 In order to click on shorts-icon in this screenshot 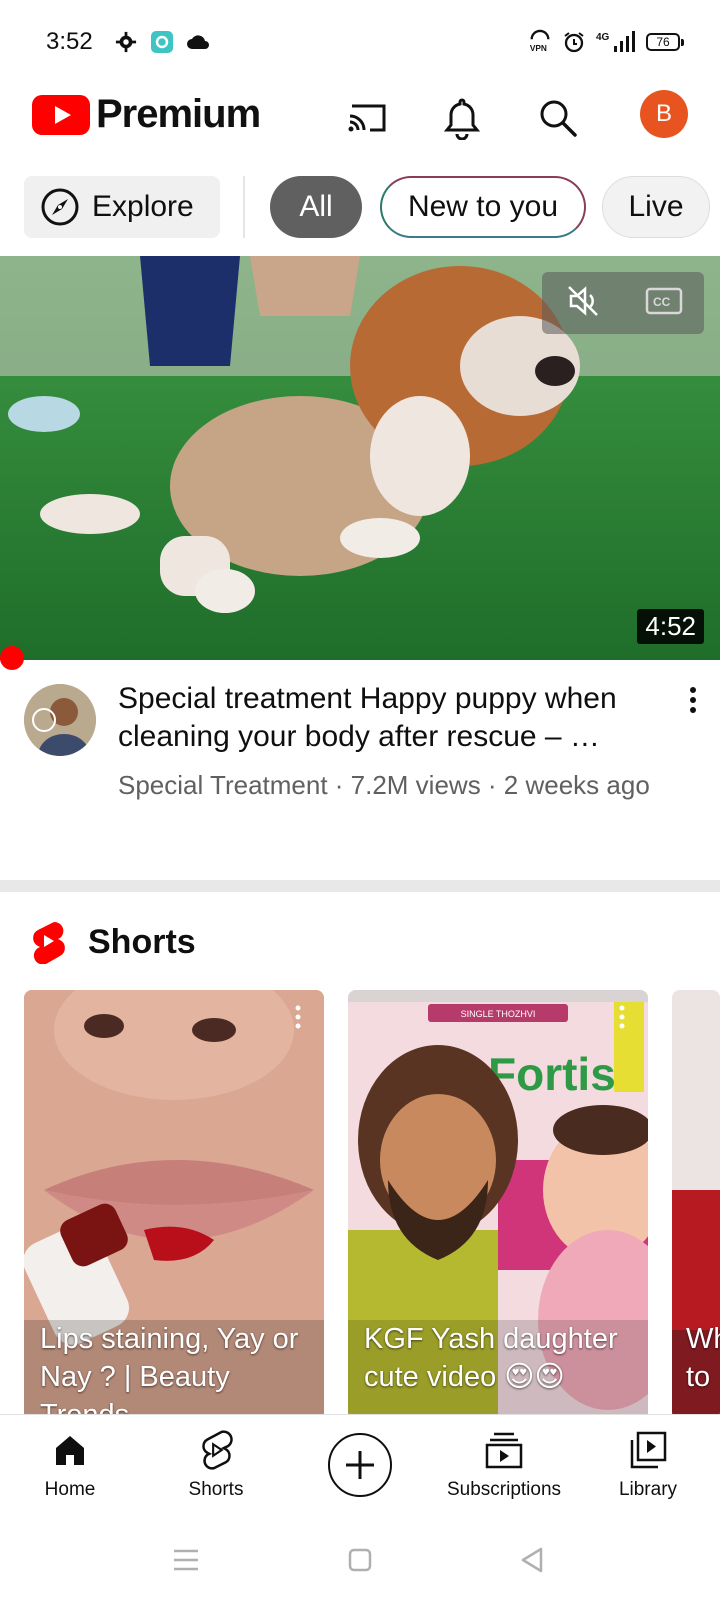, I will do `click(217, 1450)`.